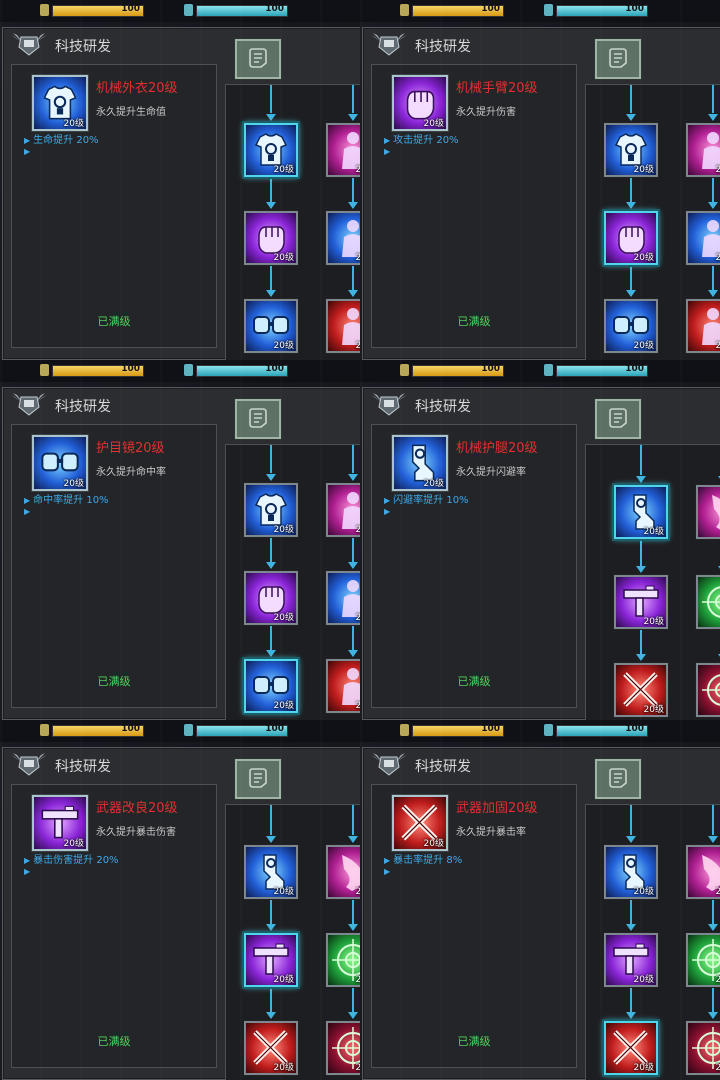 Image resolution: width=720 pixels, height=1080 pixels. I want to click on bonus-text: 暴击率提升 8%, so click(428, 860).